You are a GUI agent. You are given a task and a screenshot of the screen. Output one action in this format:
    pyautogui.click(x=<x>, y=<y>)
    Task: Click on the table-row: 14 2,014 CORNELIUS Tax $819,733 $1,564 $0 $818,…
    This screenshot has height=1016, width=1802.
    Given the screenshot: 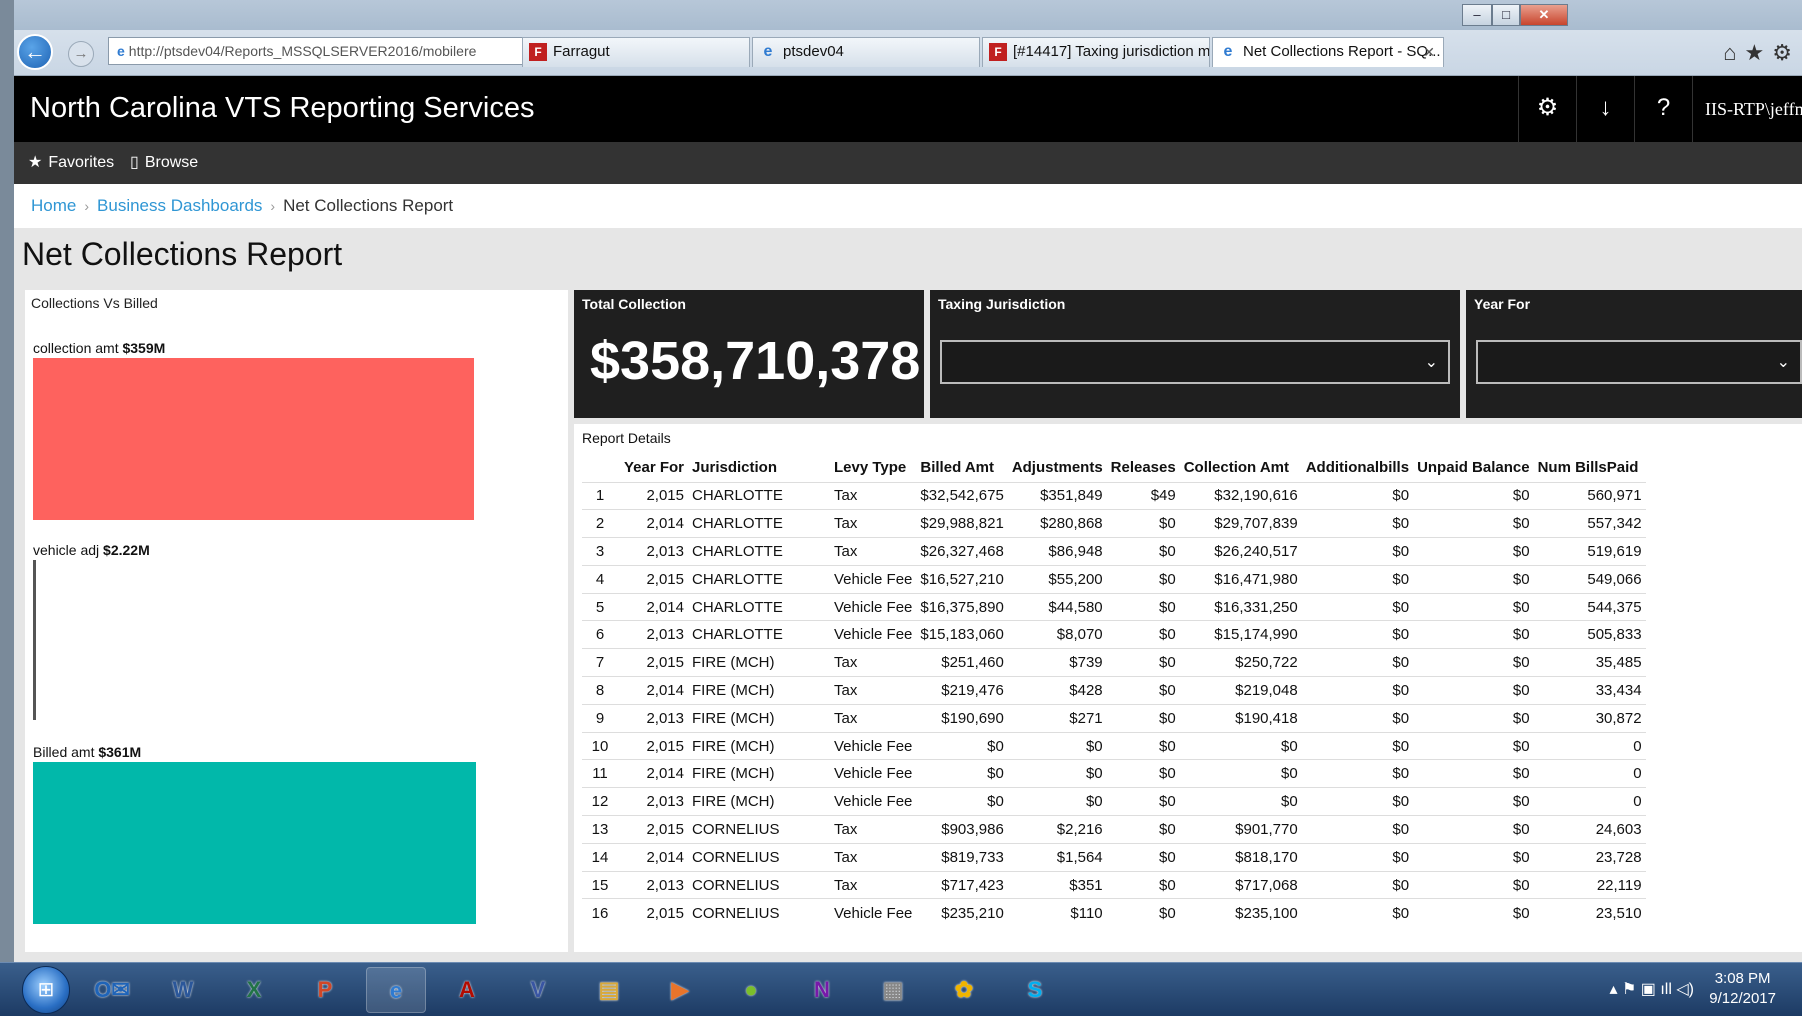 What is the action you would take?
    pyautogui.click(x=1114, y=857)
    